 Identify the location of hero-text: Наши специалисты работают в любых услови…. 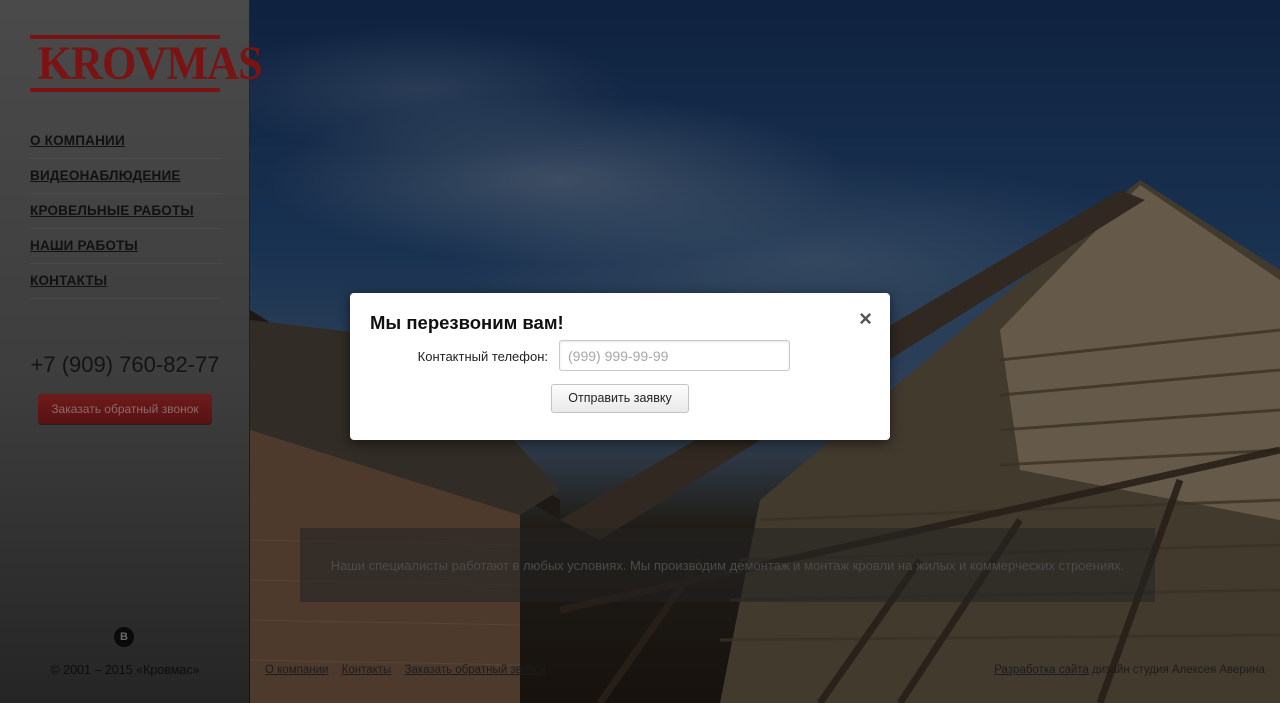
(727, 565).